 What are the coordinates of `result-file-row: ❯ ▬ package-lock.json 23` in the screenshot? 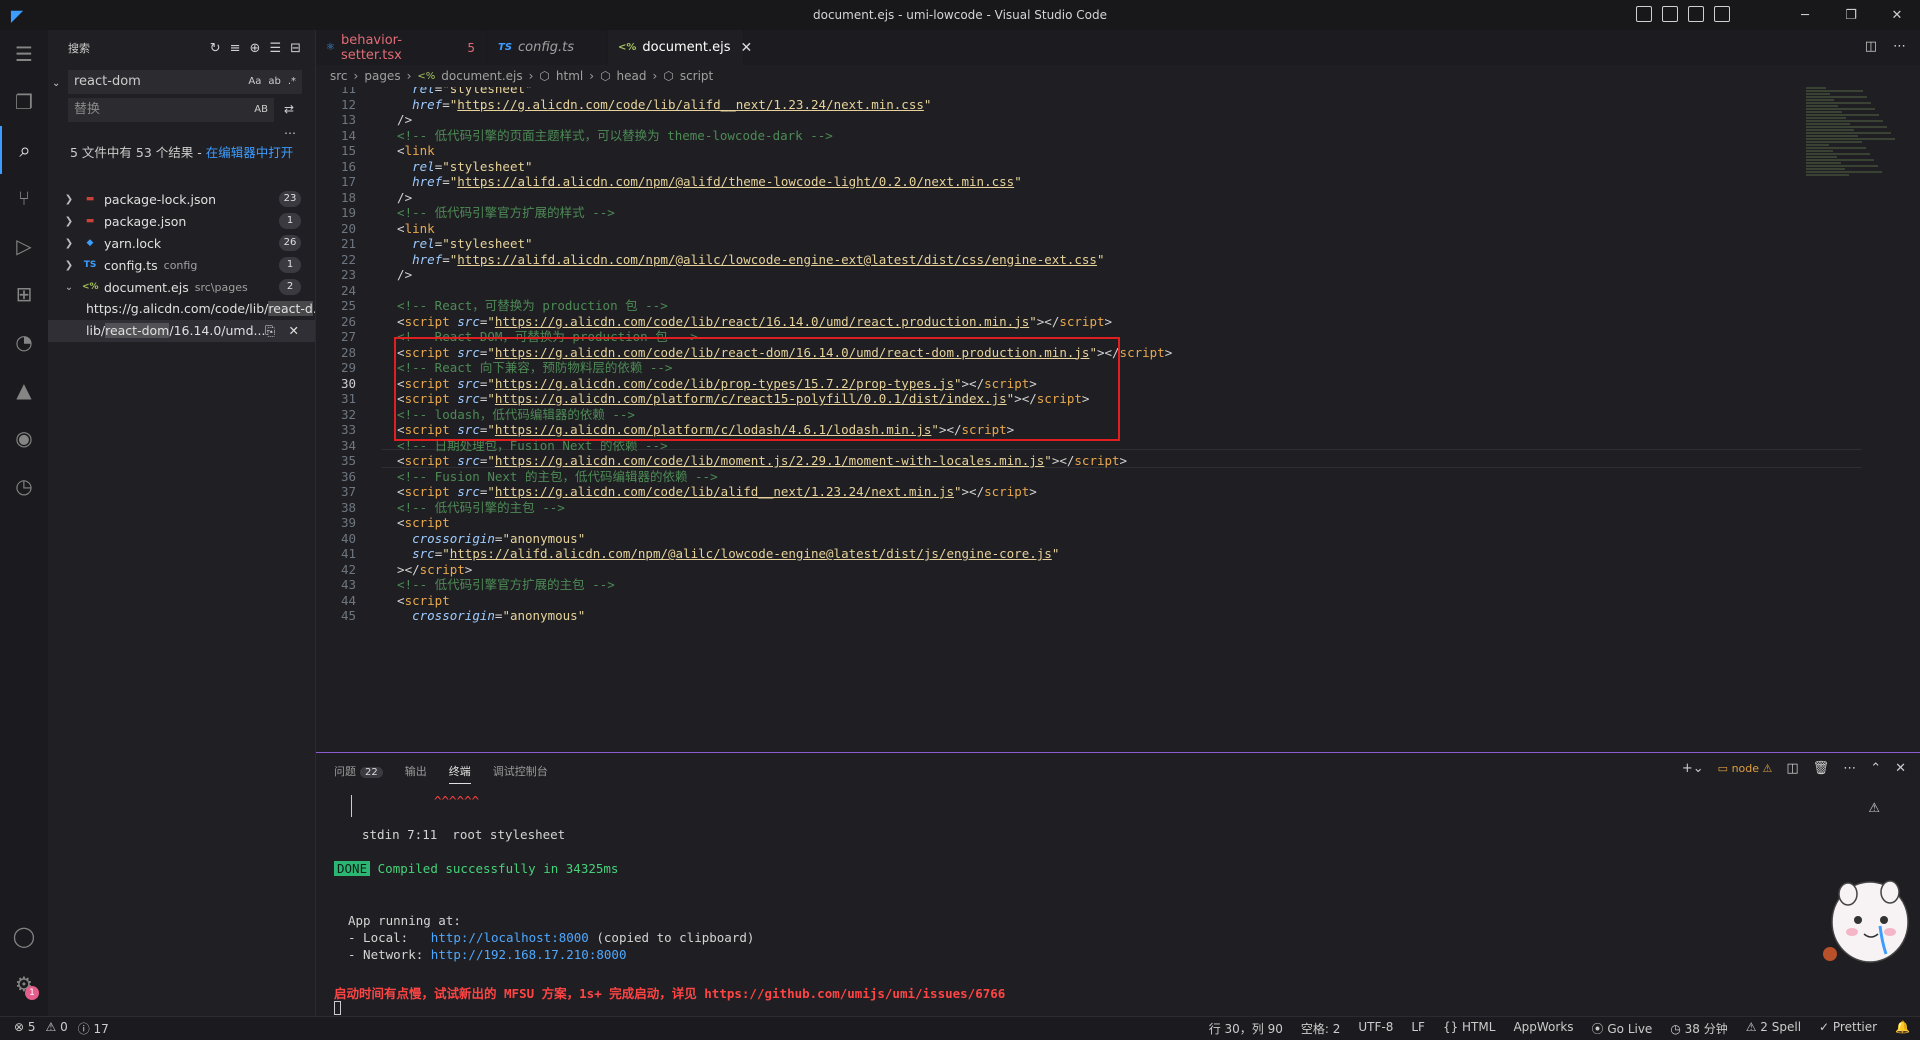 It's located at (181, 199).